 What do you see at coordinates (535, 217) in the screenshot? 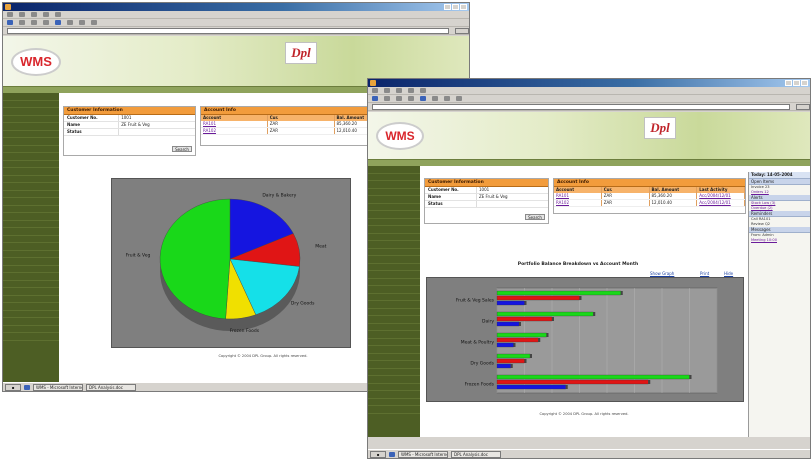
I see `search-button: Search` at bounding box center [535, 217].